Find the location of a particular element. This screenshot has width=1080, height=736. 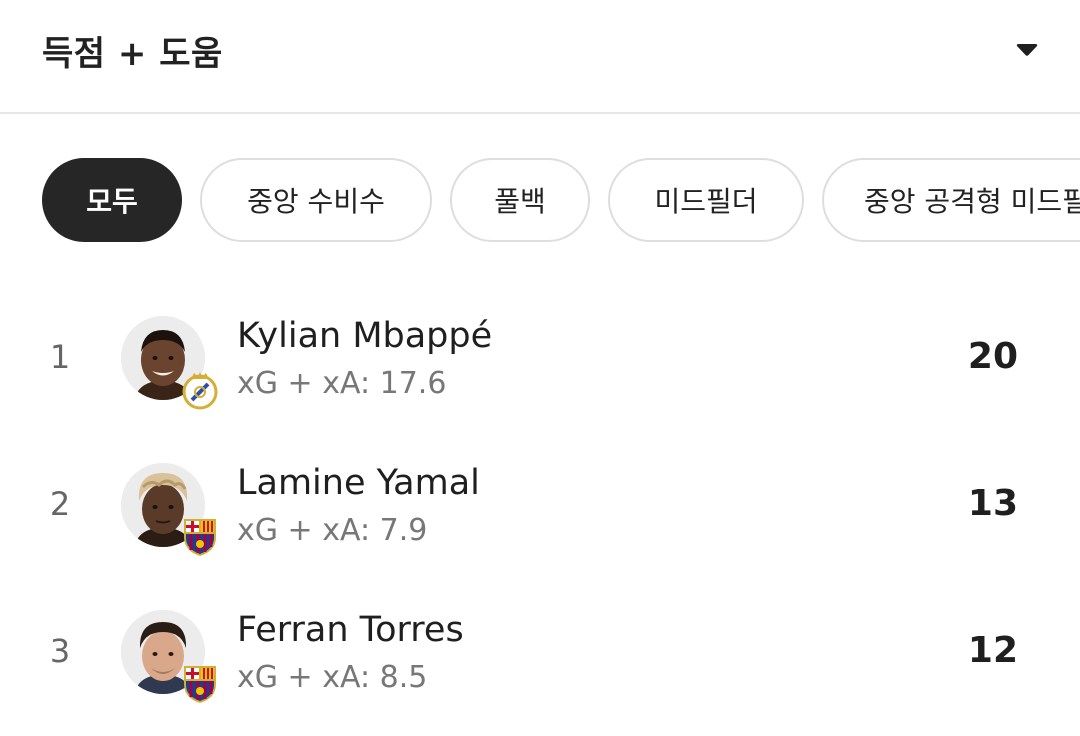

player-stat-value: 20 is located at coordinates (992, 356).